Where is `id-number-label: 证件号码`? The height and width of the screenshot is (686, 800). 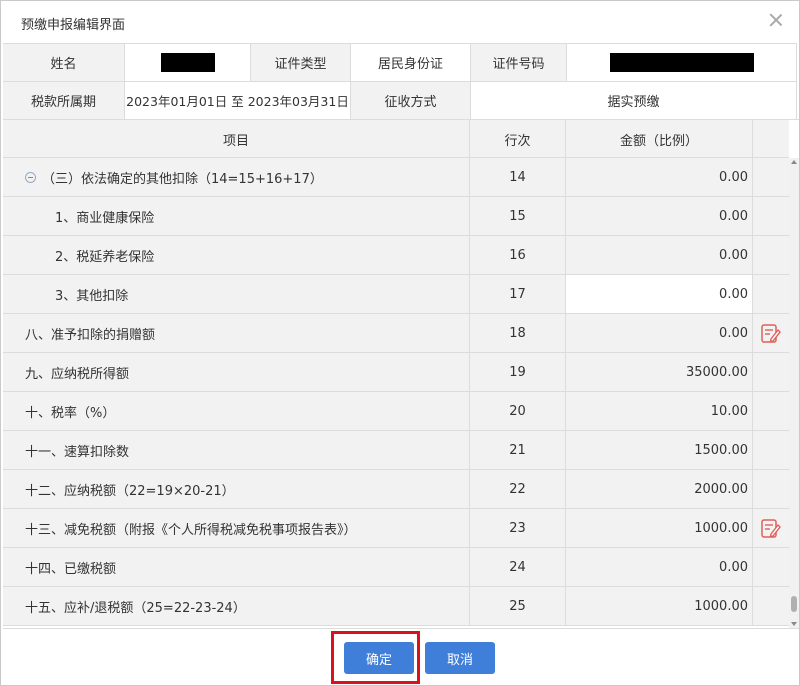 id-number-label: 证件号码 is located at coordinates (519, 63).